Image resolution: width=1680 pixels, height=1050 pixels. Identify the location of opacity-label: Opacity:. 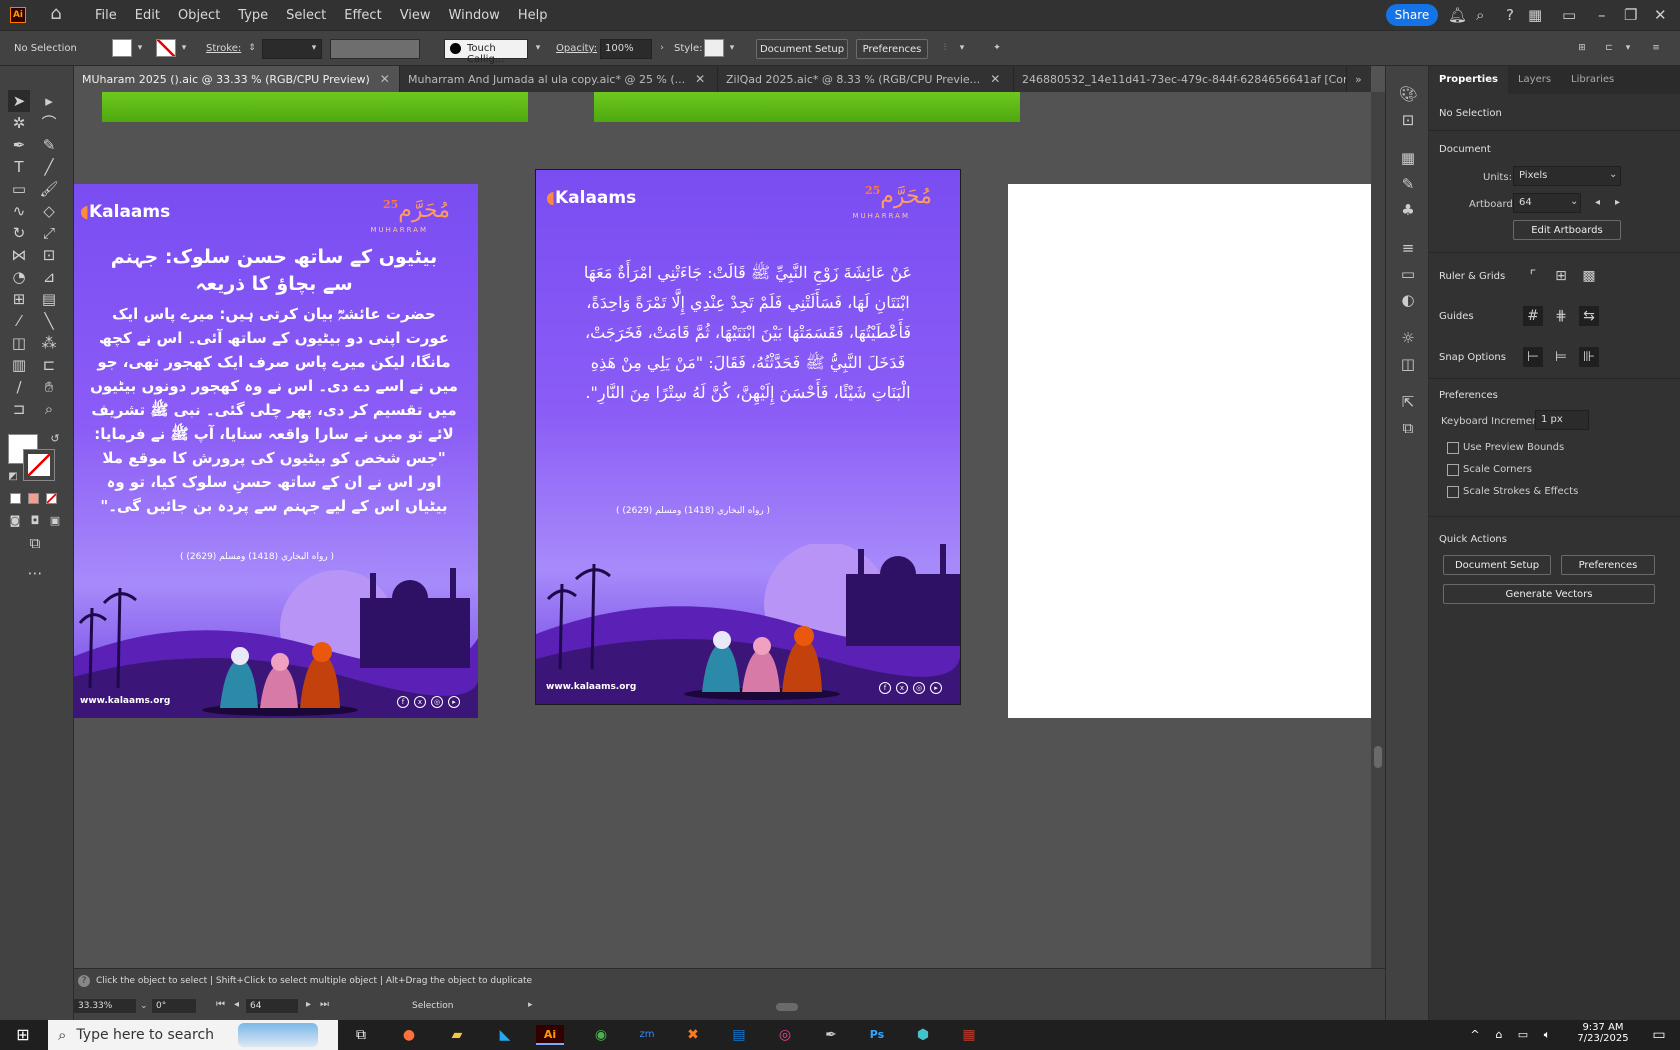
(576, 48).